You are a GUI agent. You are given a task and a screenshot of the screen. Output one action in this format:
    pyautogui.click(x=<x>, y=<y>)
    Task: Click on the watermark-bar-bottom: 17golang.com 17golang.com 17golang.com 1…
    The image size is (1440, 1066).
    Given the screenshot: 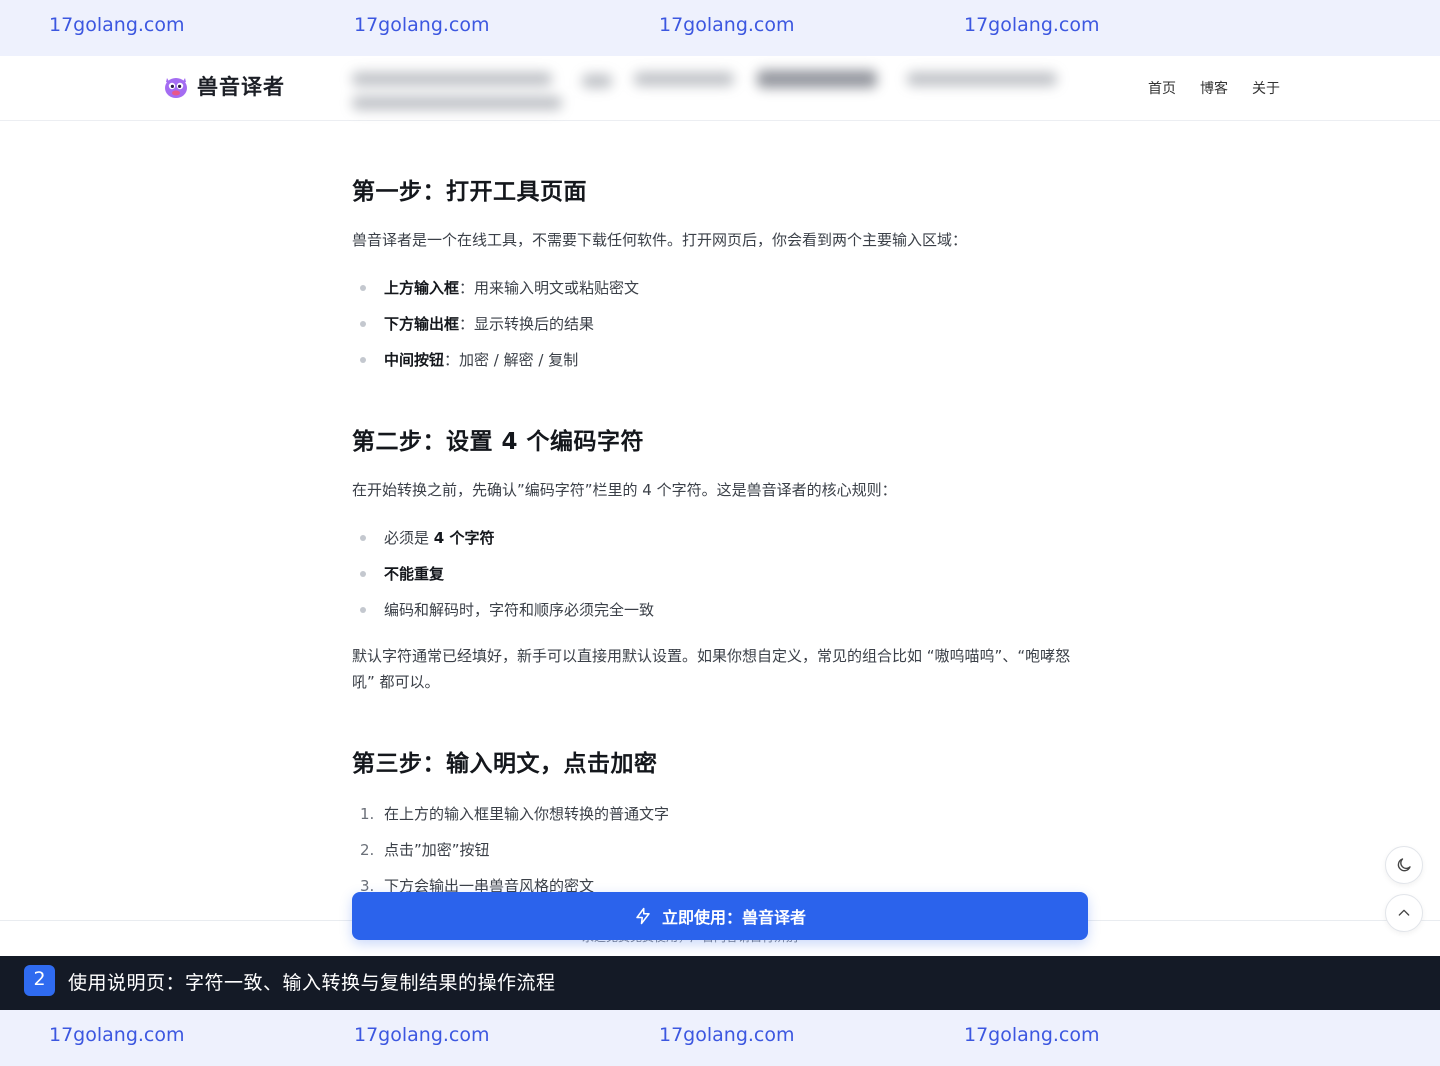 What is the action you would take?
    pyautogui.click(x=720, y=1038)
    